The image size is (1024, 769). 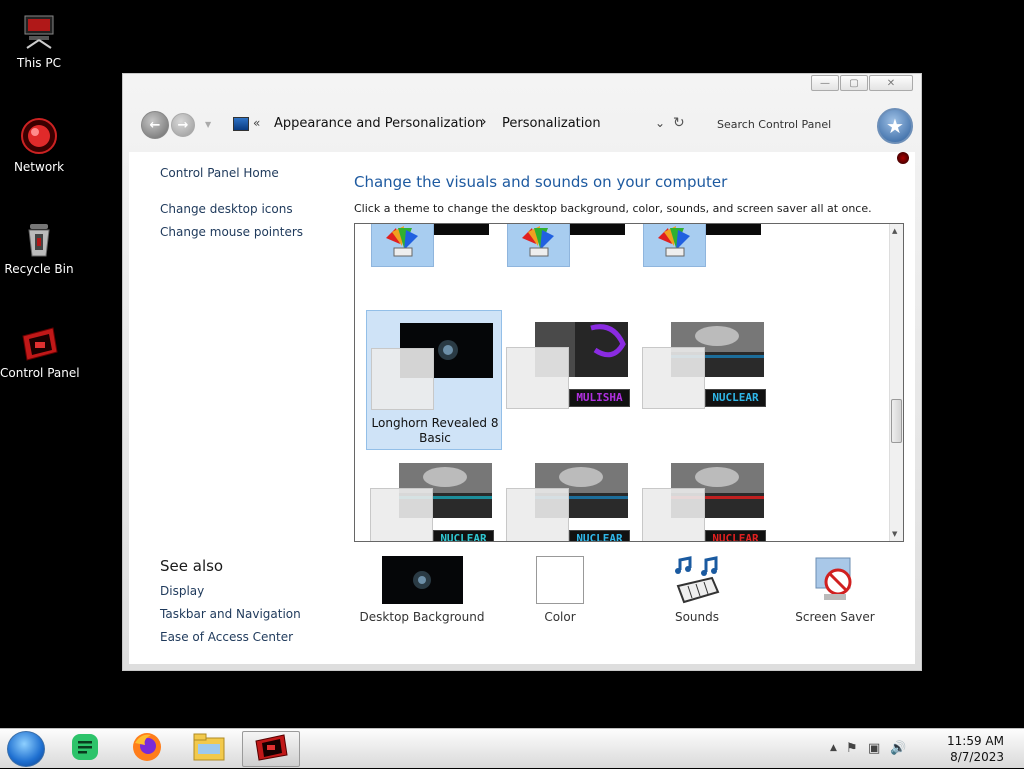 I want to click on firefox-icon, so click(x=147, y=749).